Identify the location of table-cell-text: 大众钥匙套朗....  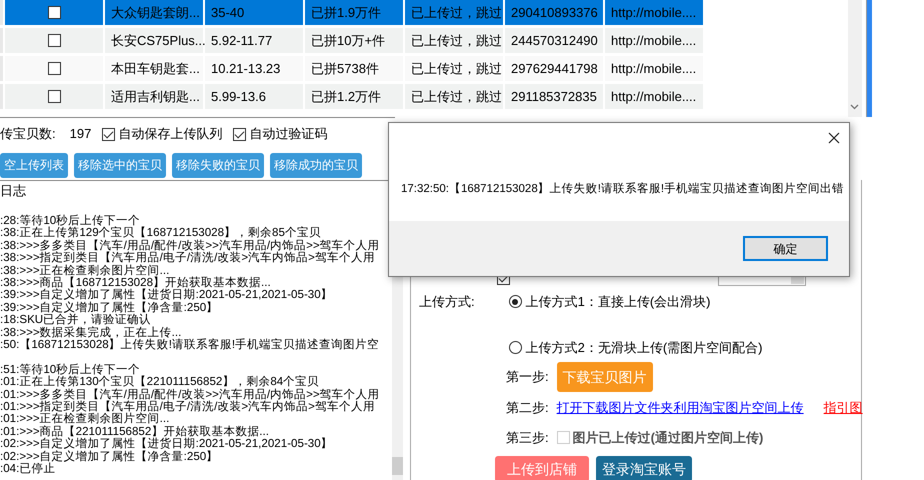
(155, 13).